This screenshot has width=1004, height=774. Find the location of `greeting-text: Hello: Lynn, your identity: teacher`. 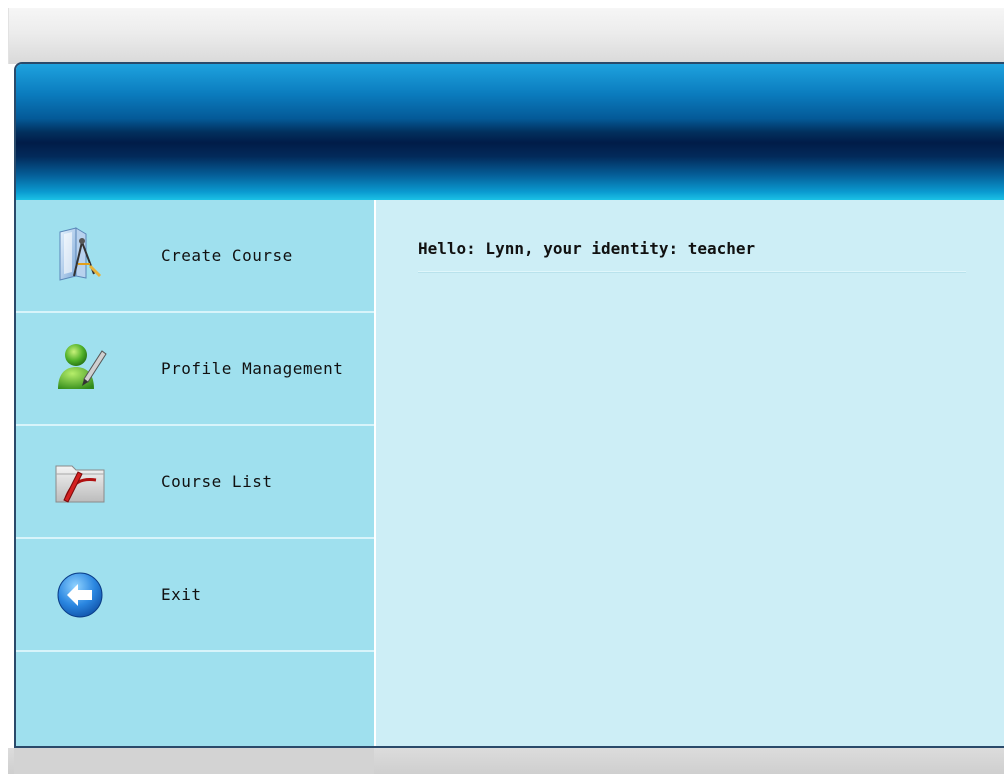

greeting-text: Hello: Lynn, your identity: teacher is located at coordinates (587, 248).